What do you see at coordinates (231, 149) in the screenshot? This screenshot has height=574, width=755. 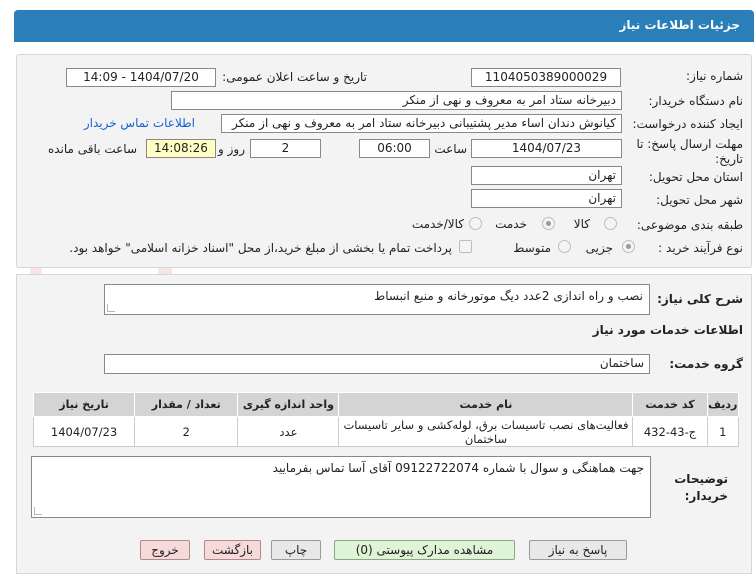 I see `days-label: روز و` at bounding box center [231, 149].